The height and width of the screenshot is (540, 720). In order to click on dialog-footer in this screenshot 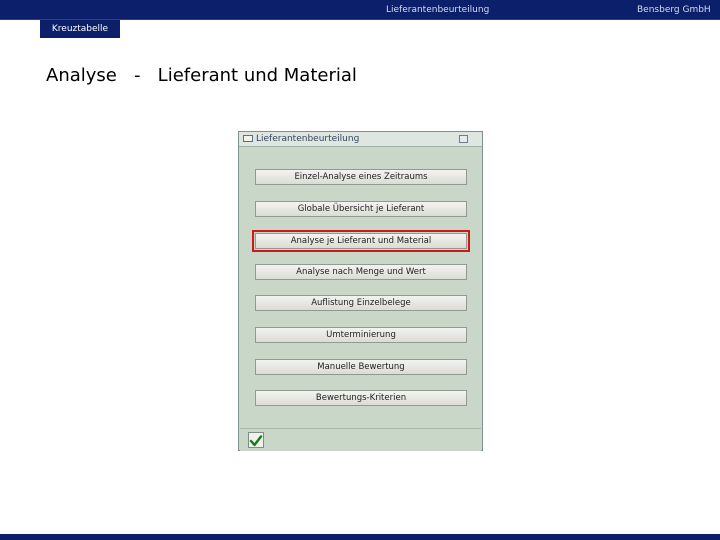, I will do `click(360, 439)`.